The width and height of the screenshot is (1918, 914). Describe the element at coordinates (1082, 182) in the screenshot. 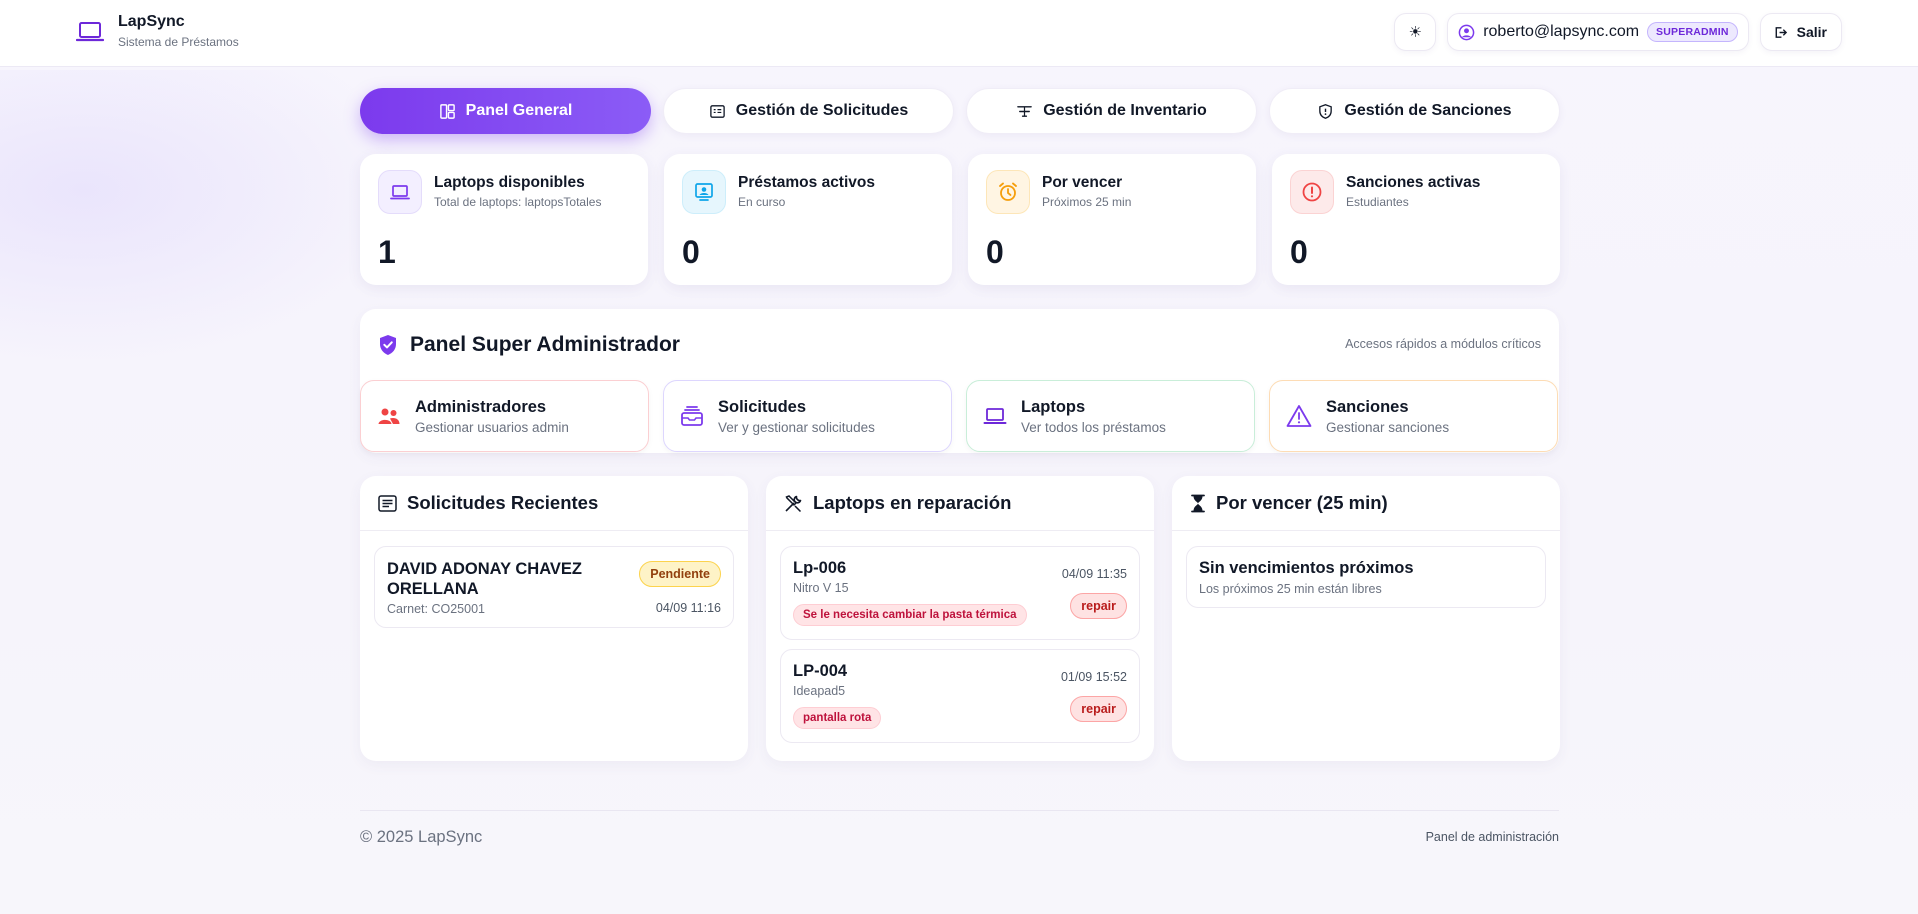

I see `stat-title: Por vencer` at that location.